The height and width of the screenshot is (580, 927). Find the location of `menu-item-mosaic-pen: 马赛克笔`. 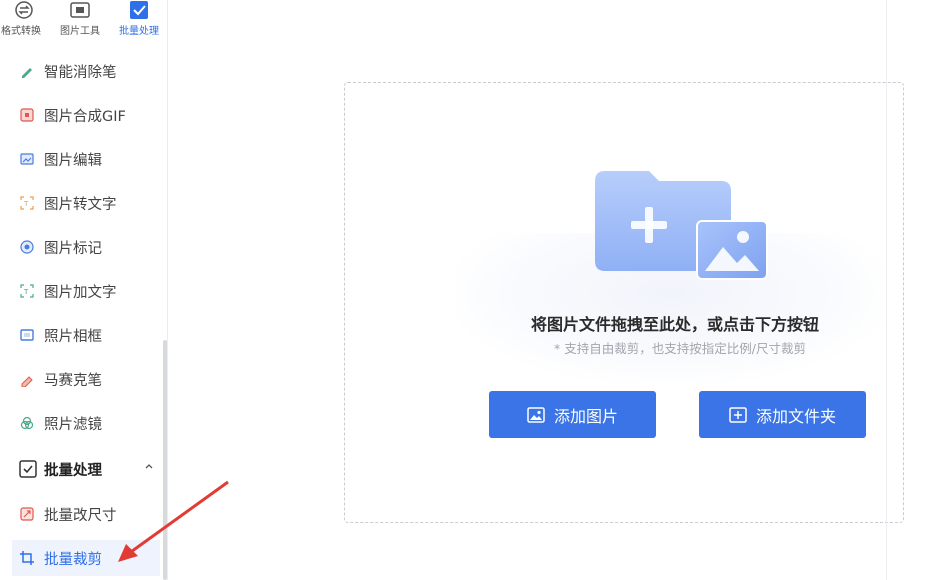

menu-item-mosaic-pen: 马赛克笔 is located at coordinates (86, 379).